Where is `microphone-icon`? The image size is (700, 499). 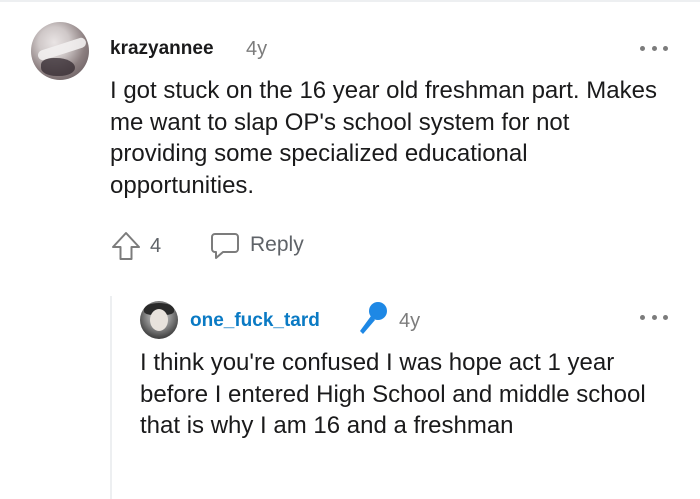
microphone-icon is located at coordinates (373, 318).